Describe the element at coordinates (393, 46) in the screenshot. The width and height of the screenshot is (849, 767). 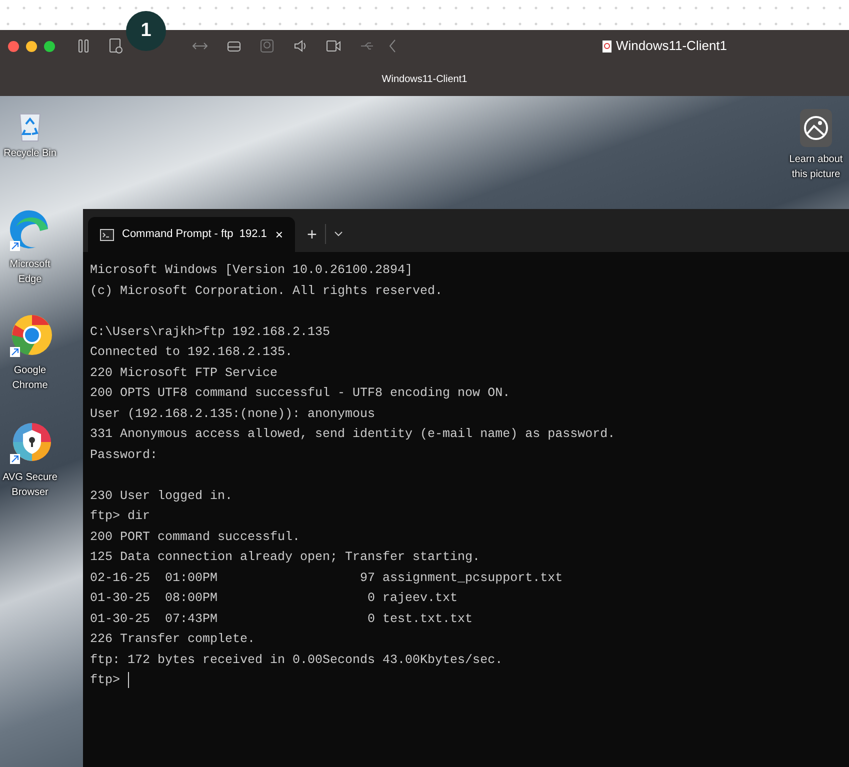
I see `chevron-left-icon` at that location.